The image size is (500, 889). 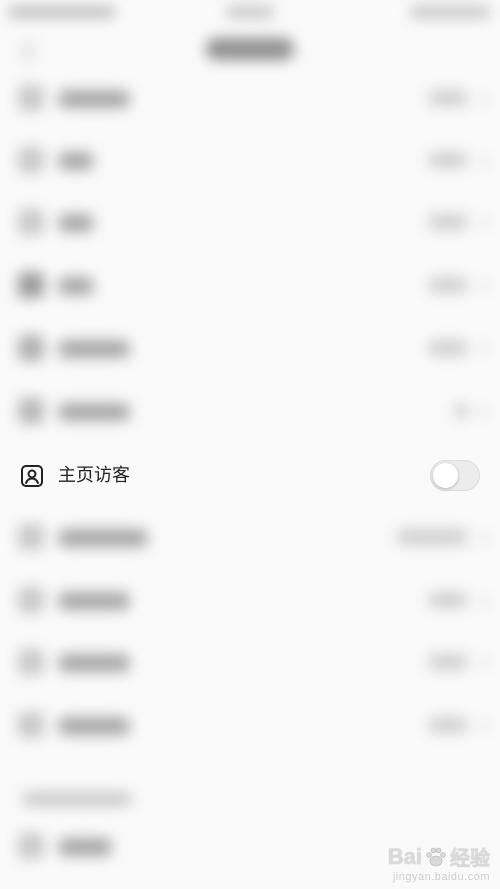 What do you see at coordinates (94, 475) in the screenshot?
I see `homepage-visitors-label: 主页访客` at bounding box center [94, 475].